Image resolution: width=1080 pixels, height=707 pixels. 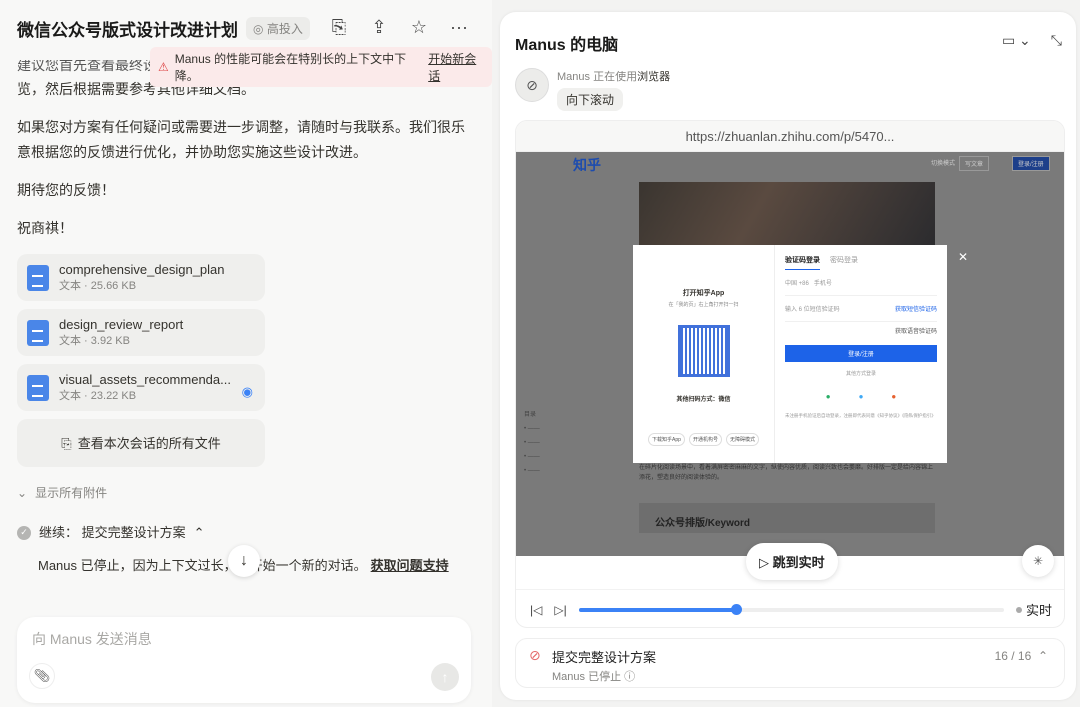 What do you see at coordinates (244, 561) in the screenshot?
I see `scroll-down-button: ↓` at bounding box center [244, 561].